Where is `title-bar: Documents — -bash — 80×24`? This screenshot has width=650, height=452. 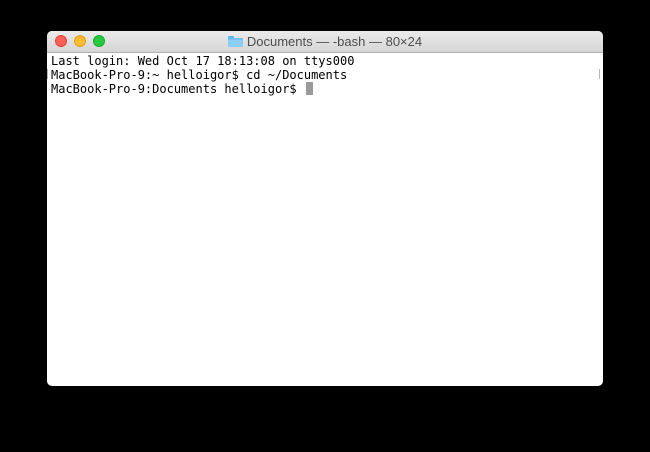
title-bar: Documents — -bash — 80×24 is located at coordinates (325, 42).